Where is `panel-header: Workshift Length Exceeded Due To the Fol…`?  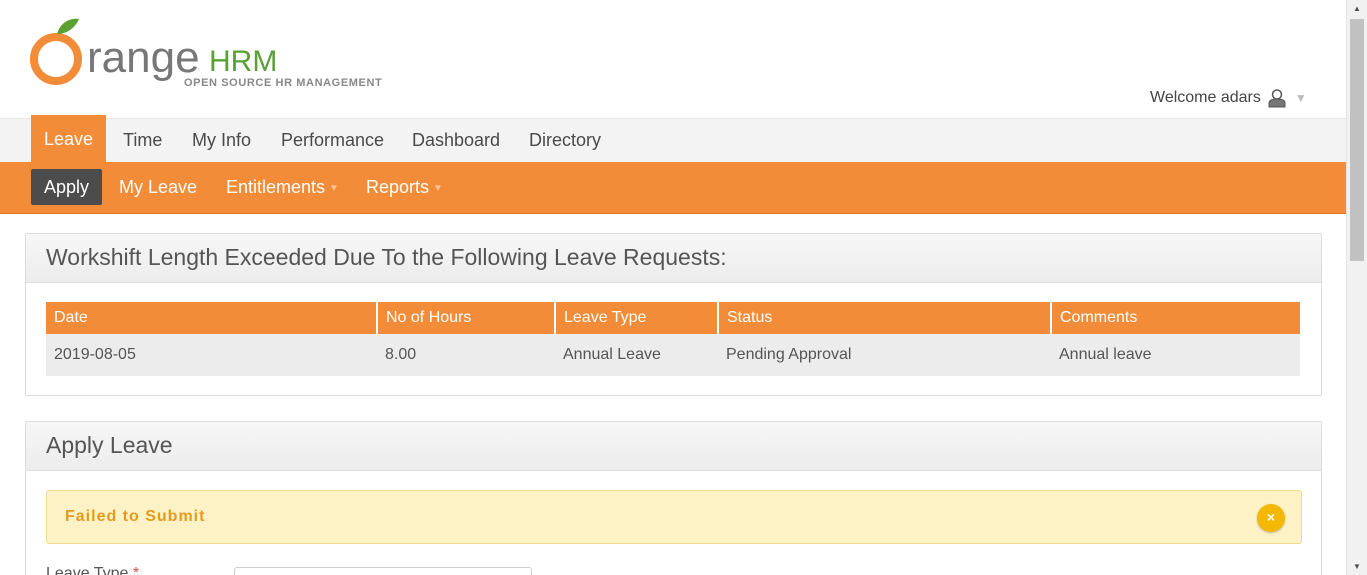
panel-header: Workshift Length Exceeded Due To the Fol… is located at coordinates (673, 258).